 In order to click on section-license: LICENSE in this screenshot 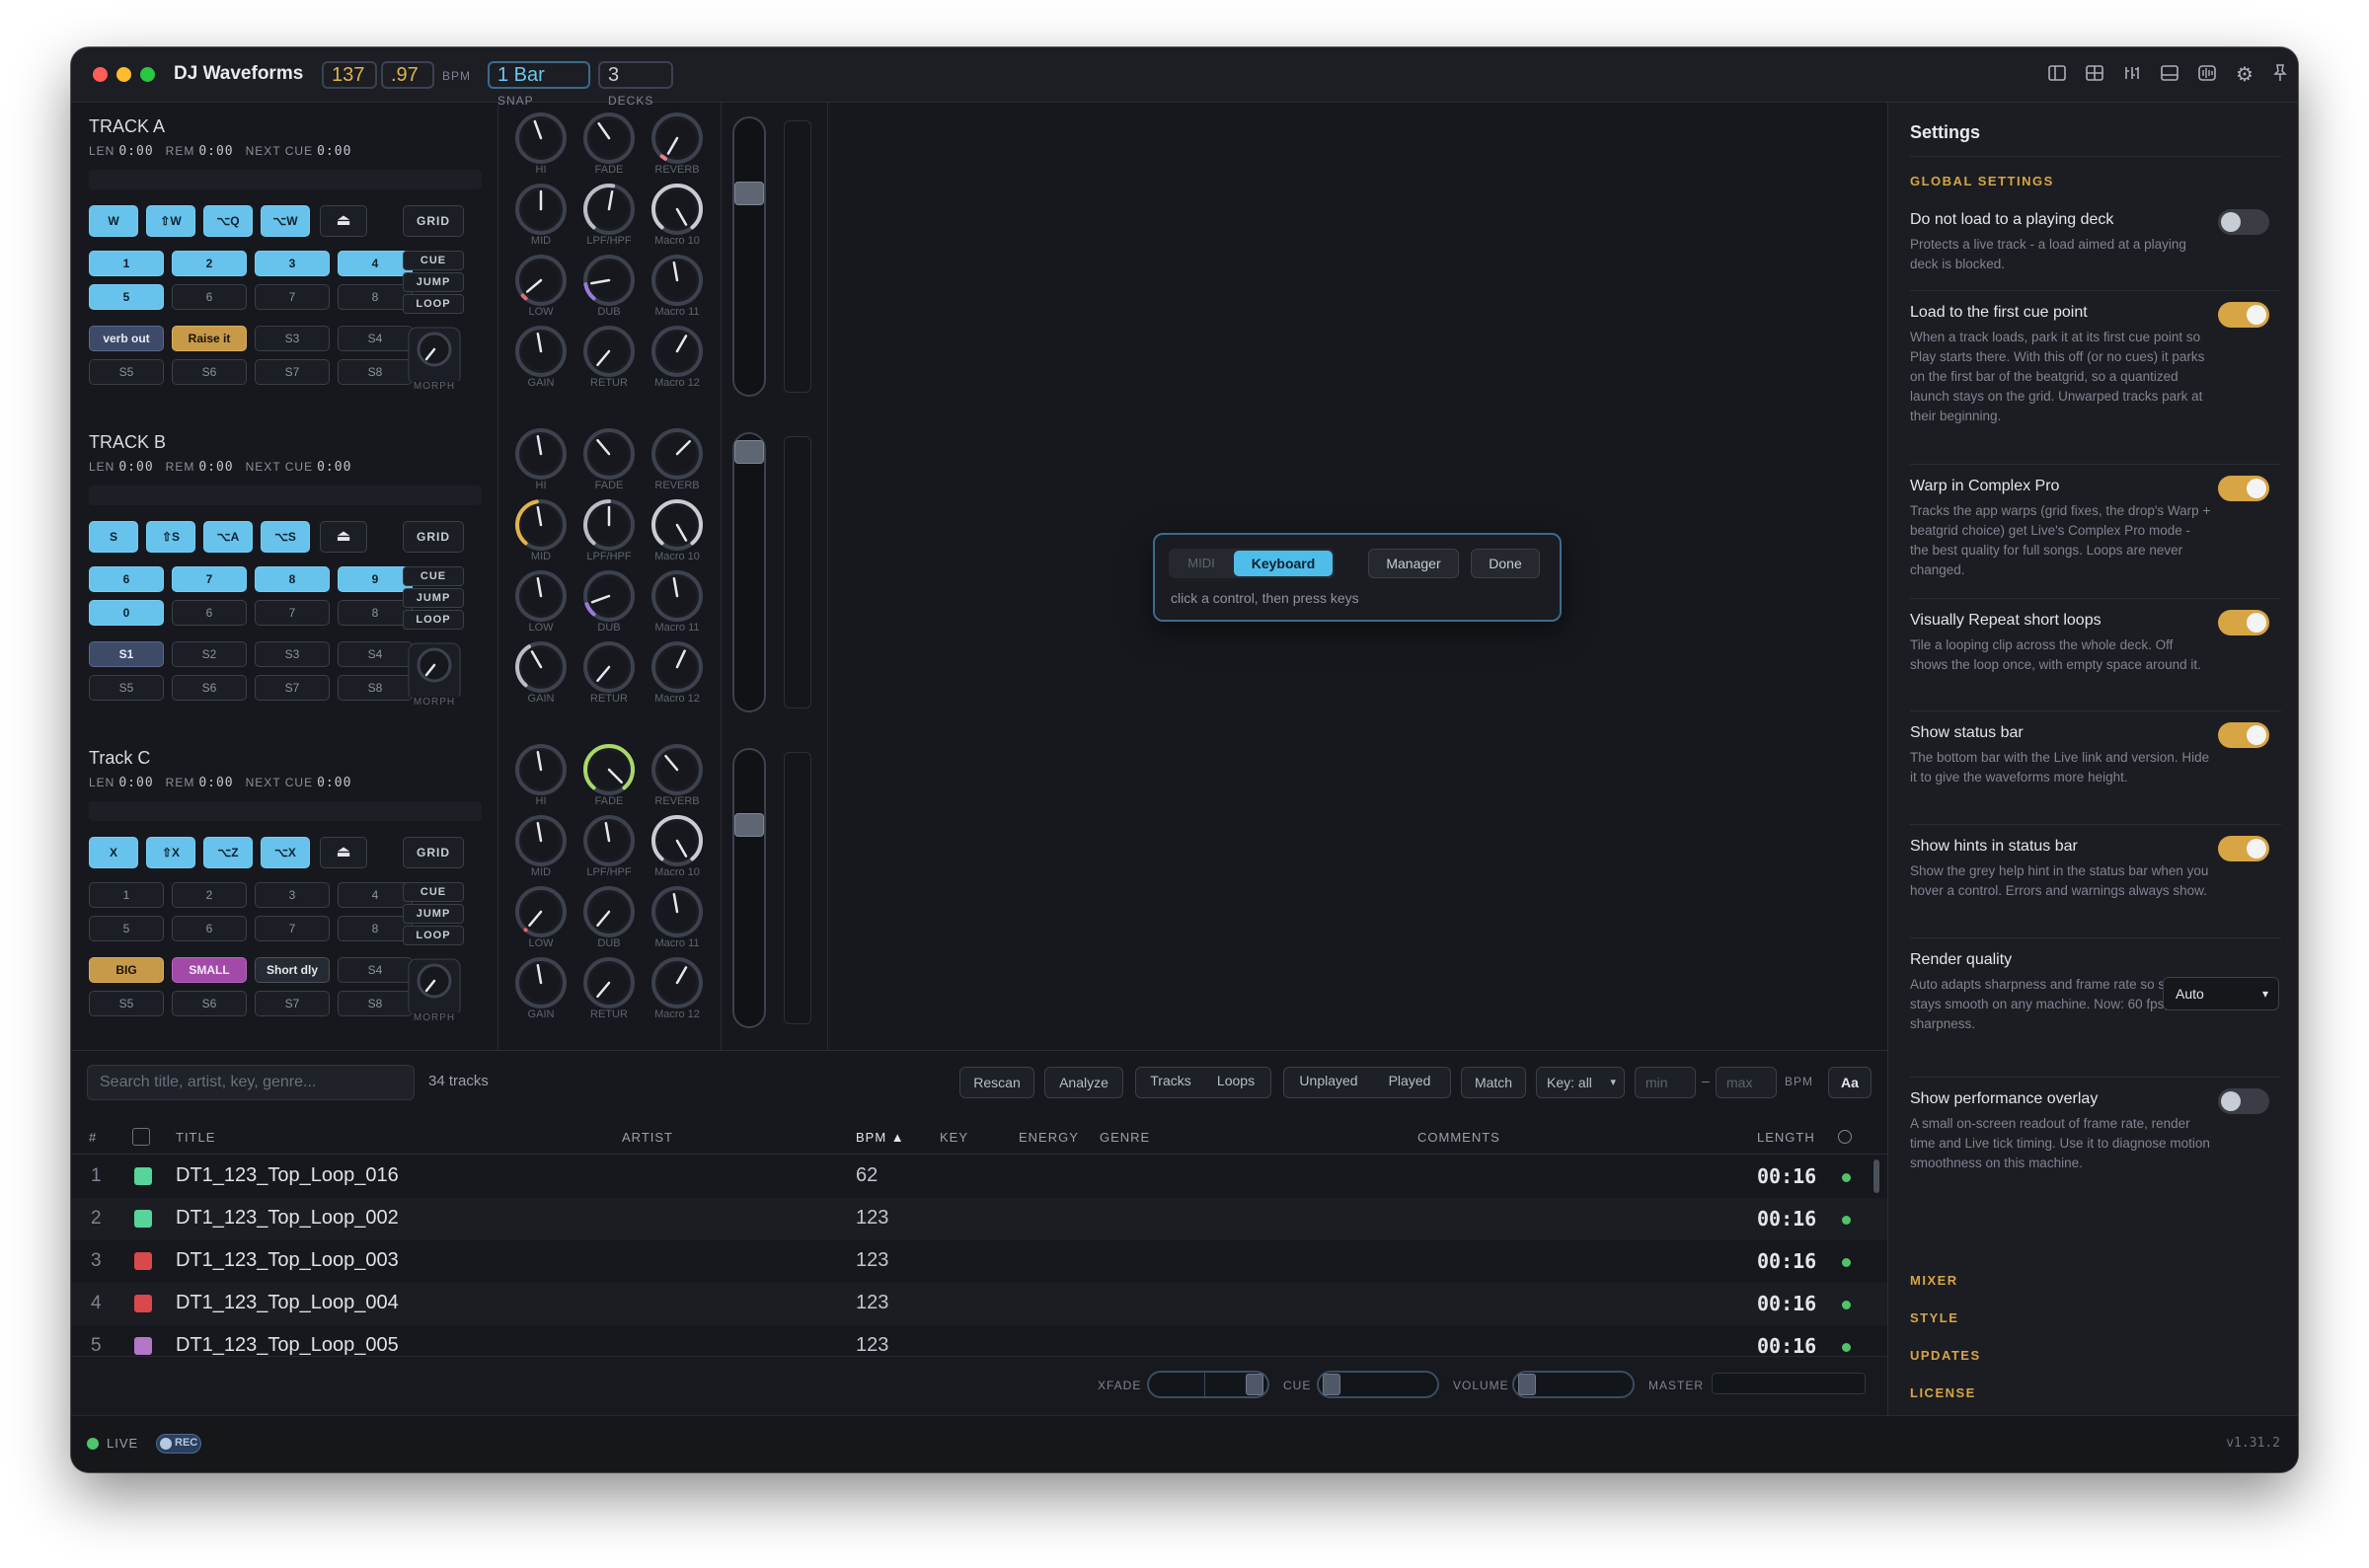, I will do `click(1943, 1392)`.